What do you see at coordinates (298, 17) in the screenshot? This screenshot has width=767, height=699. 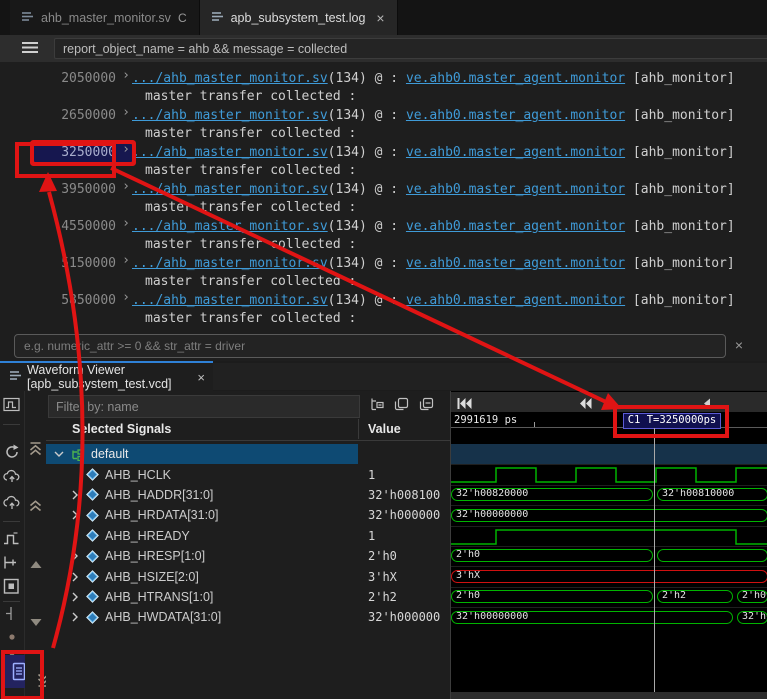 I see `tab-apb-subsystem-test-log: apb_subsystem_test.log ×` at bounding box center [298, 17].